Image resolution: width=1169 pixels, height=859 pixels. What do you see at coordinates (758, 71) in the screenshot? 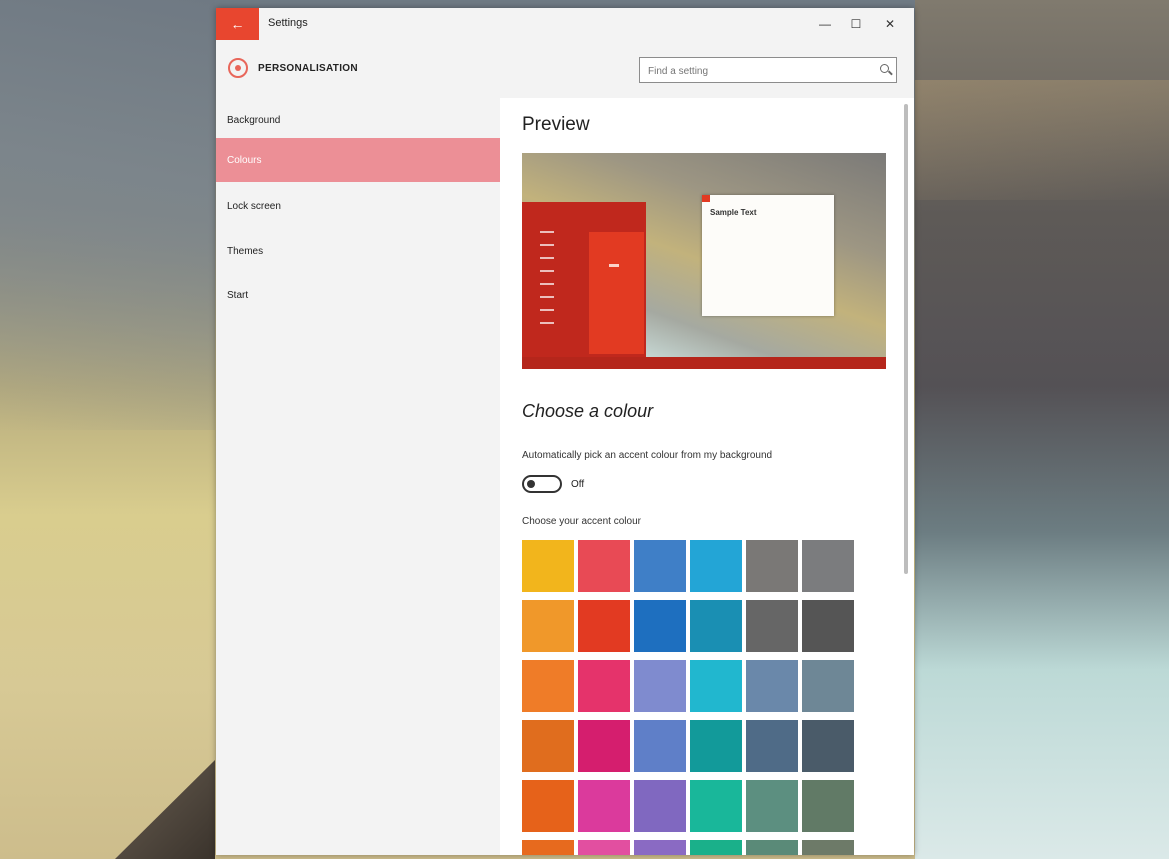
I see `search-input` at bounding box center [758, 71].